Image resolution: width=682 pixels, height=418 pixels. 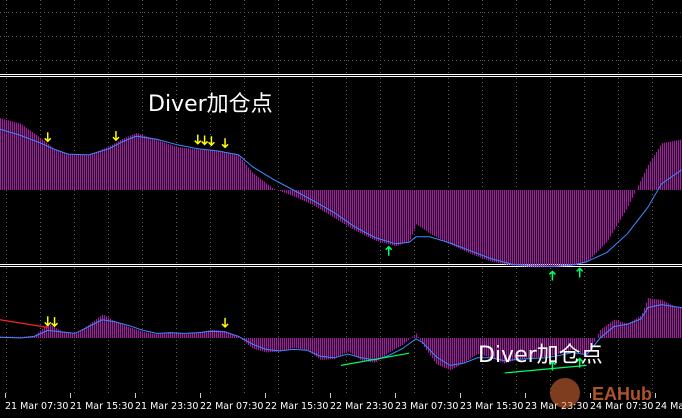 What do you see at coordinates (231, 406) in the screenshot?
I see `x-tick-label: 22 Mar 07:30` at bounding box center [231, 406].